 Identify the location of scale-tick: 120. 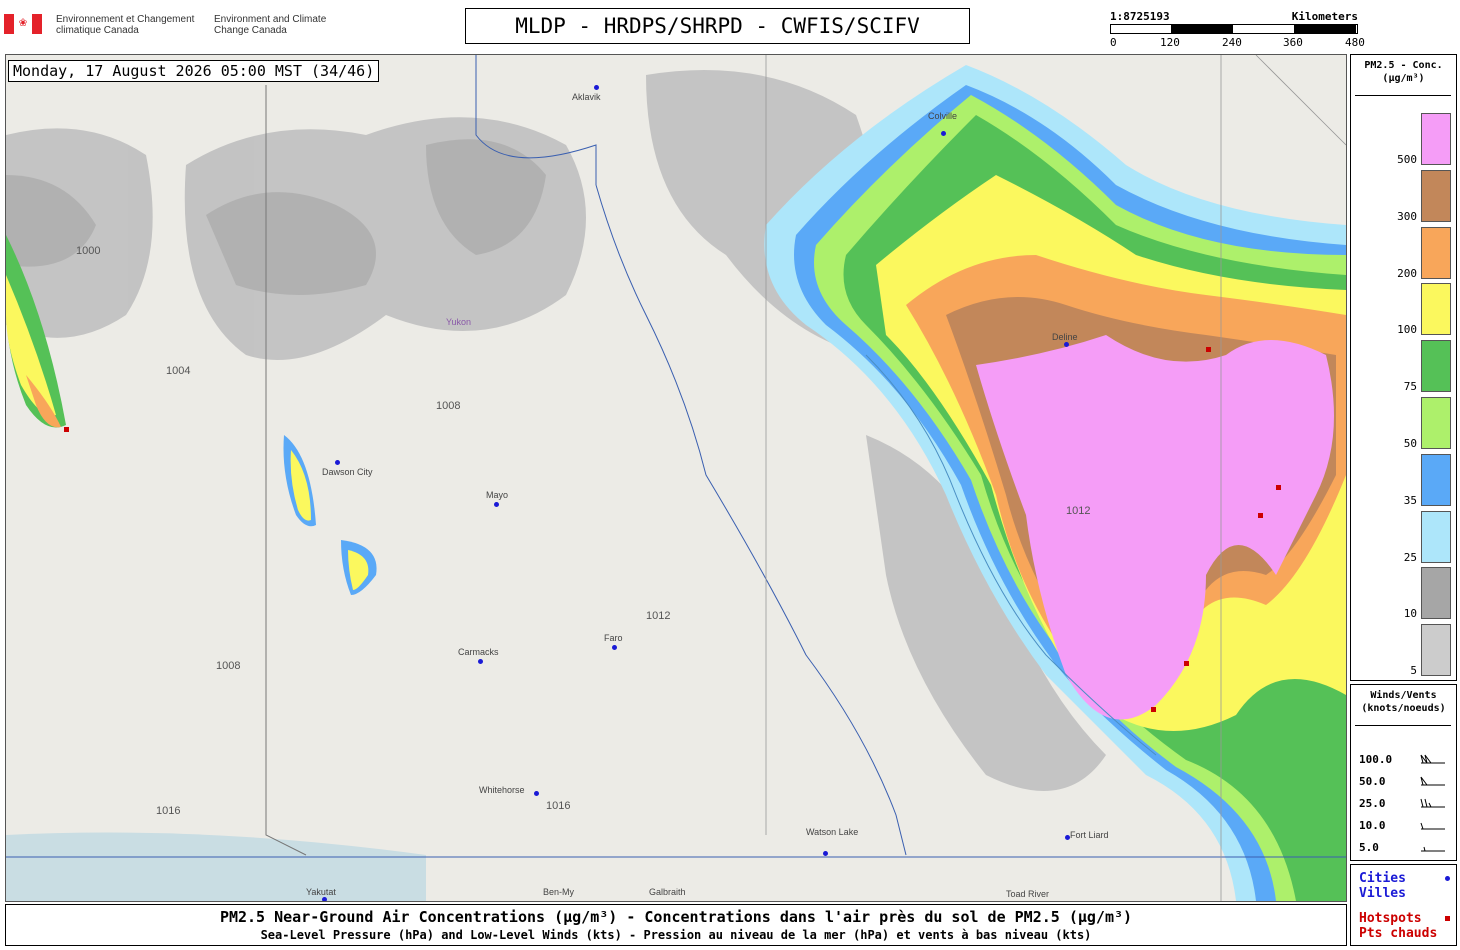
(1170, 42).